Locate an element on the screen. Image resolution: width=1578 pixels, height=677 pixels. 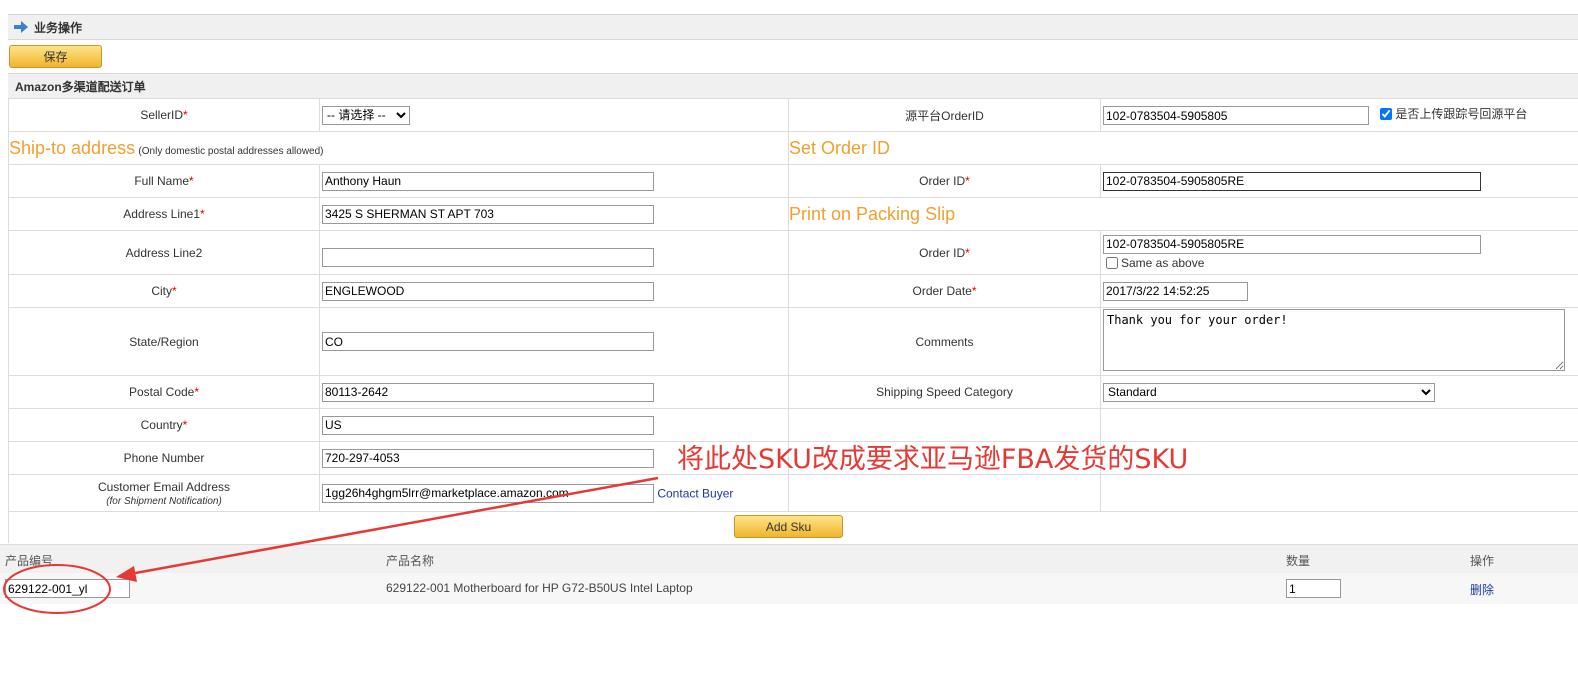
source-order-id-input is located at coordinates (1236, 115).